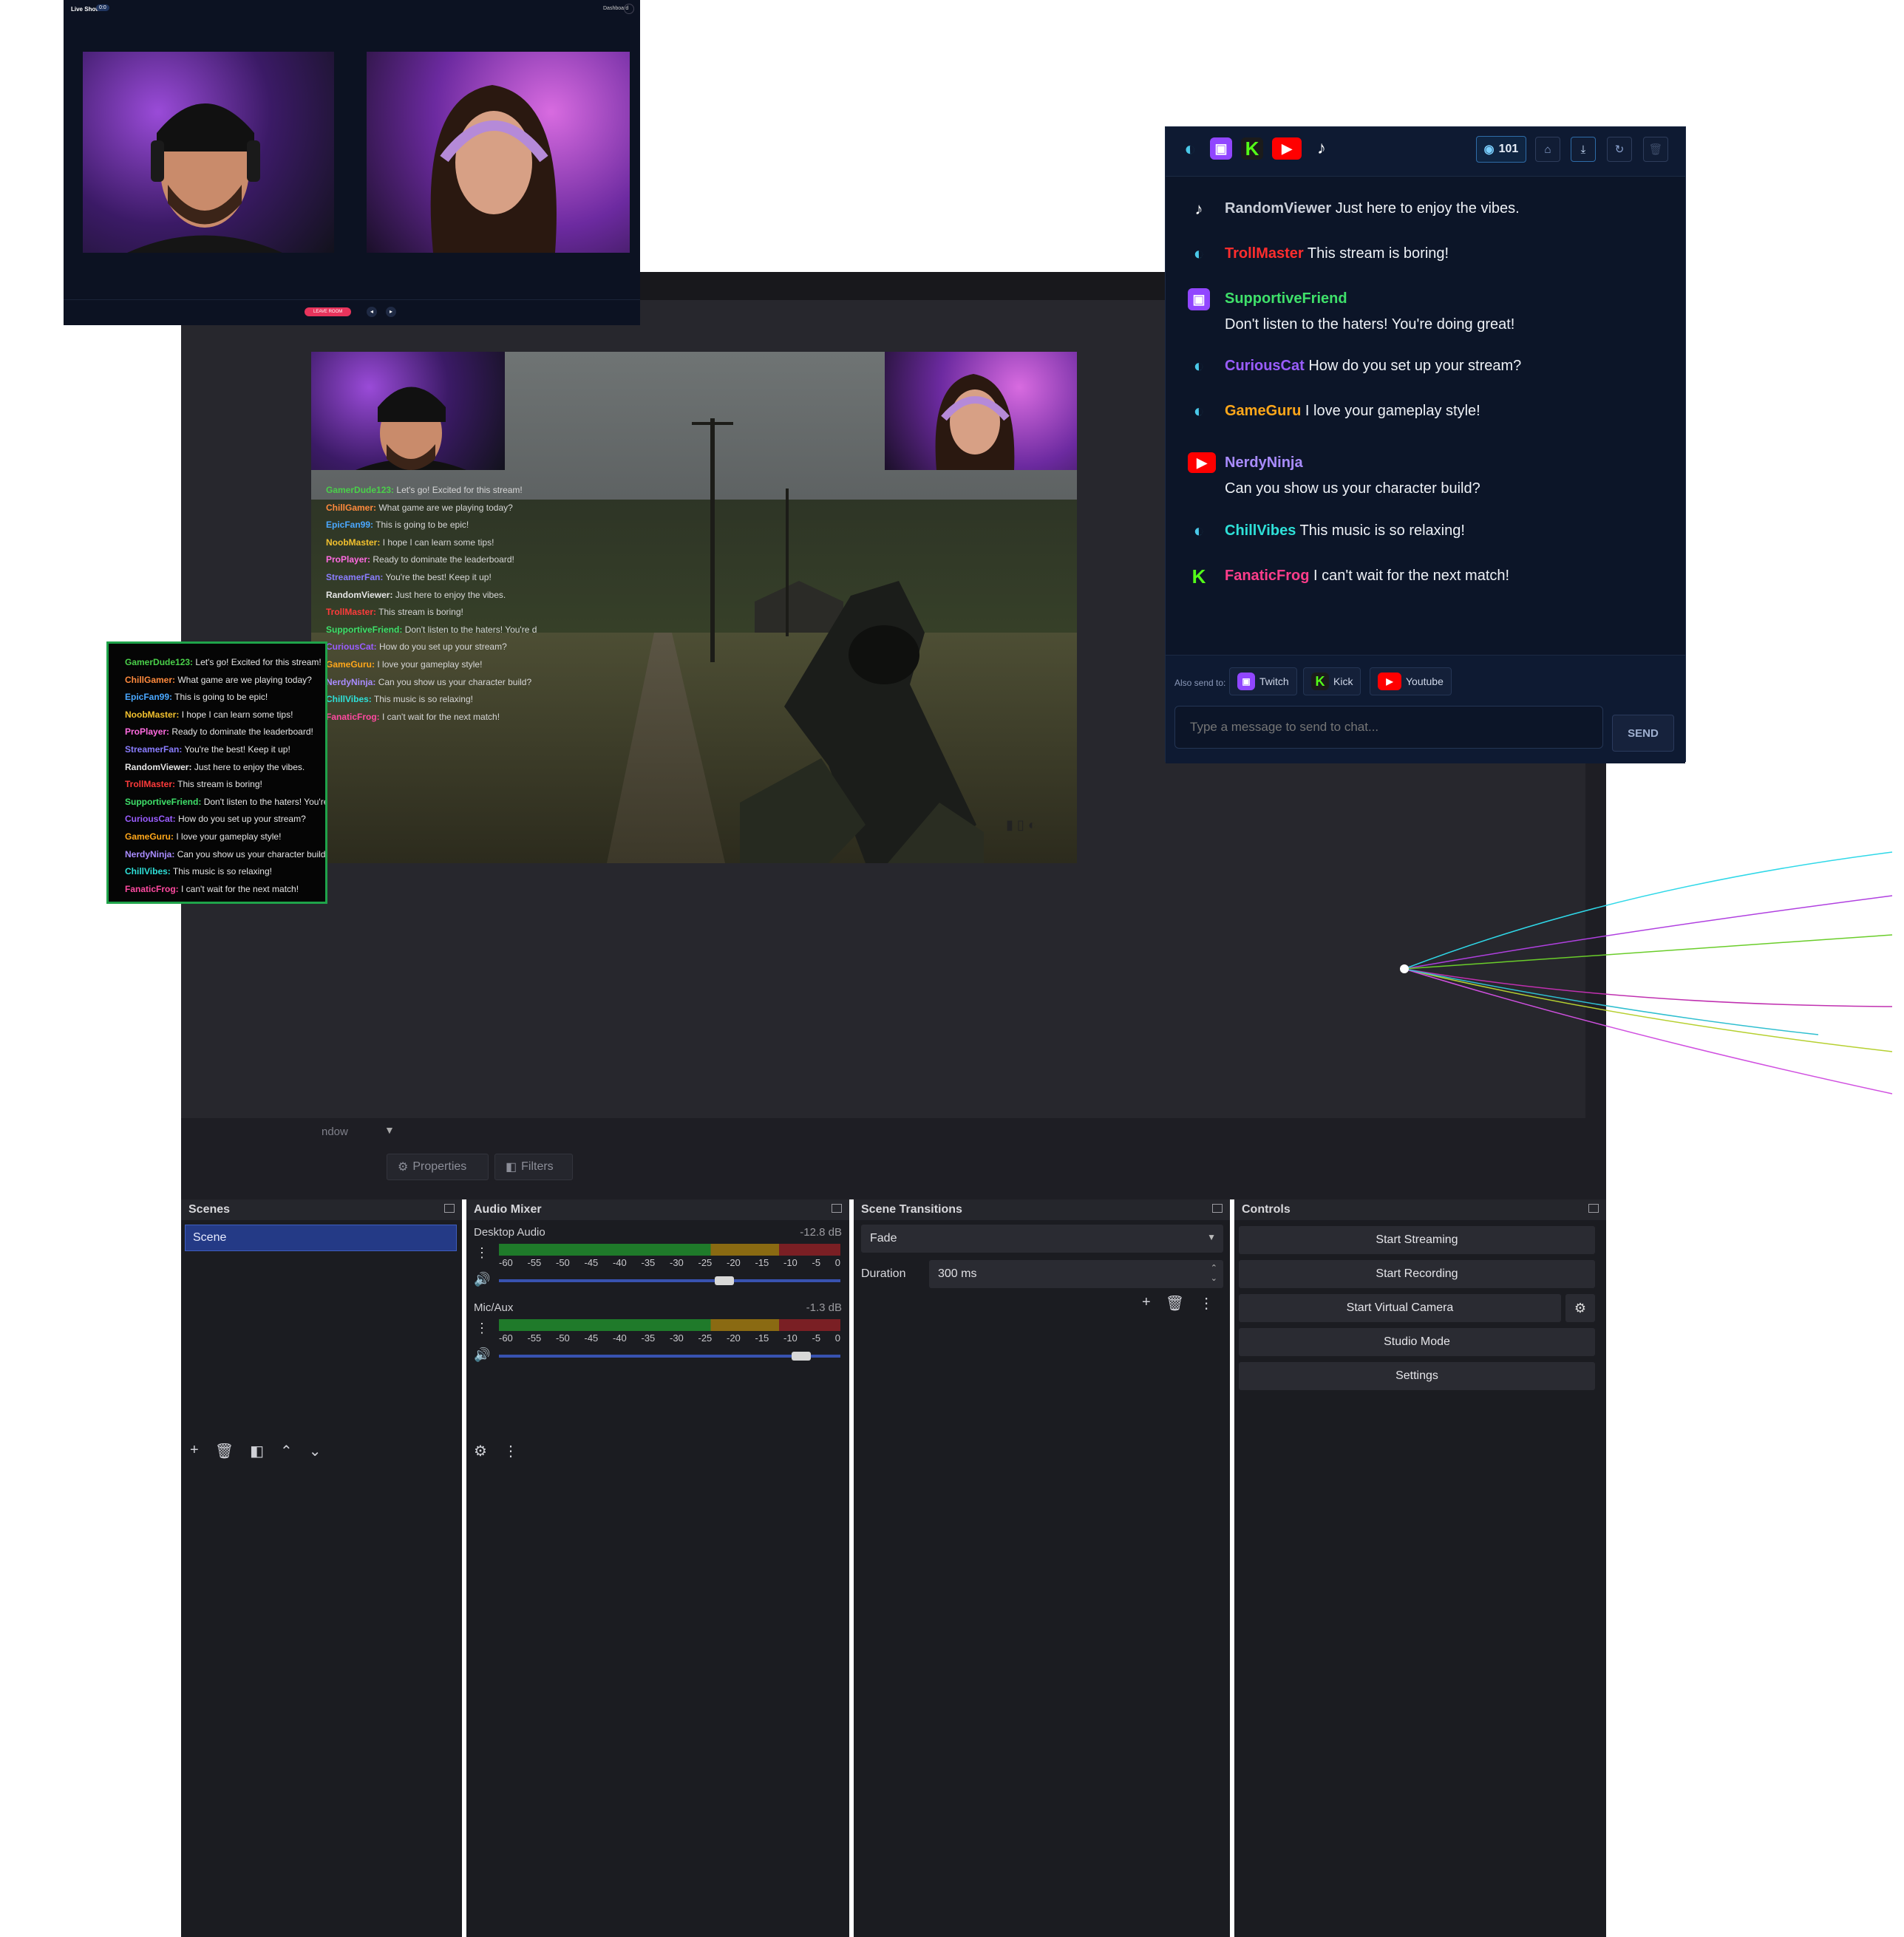 The width and height of the screenshot is (1904, 1937). What do you see at coordinates (790, 1338) in the screenshot?
I see `scale-tick: -10` at bounding box center [790, 1338].